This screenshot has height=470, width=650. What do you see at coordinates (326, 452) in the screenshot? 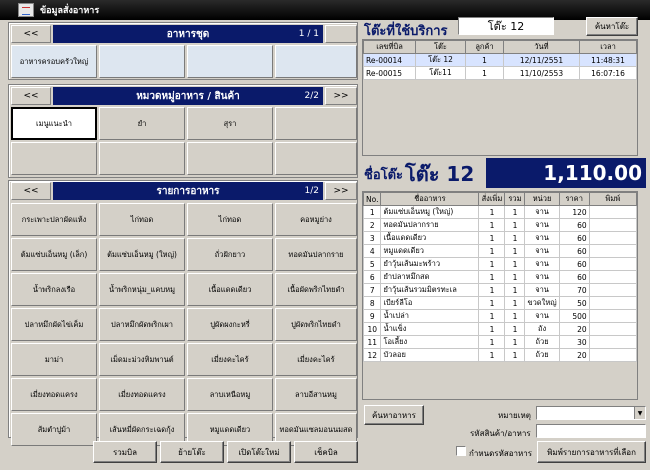
I see `check-bill-button: เช็คบิล` at bounding box center [326, 452].